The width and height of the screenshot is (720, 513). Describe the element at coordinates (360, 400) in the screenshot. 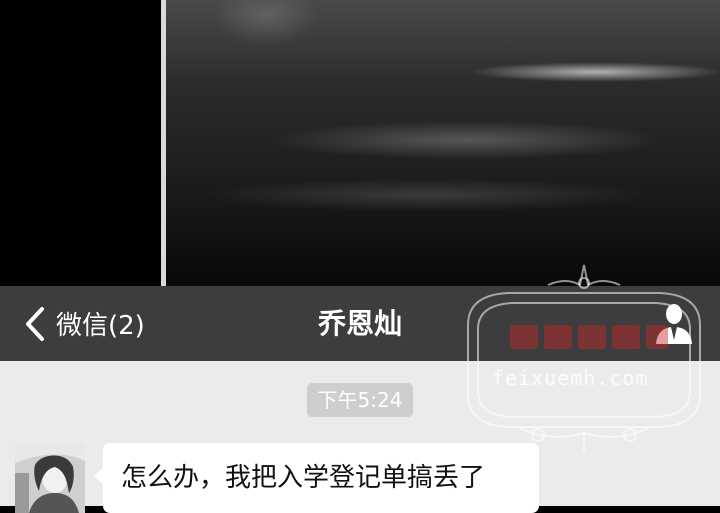

I see `message-timestamp: 下午5:24` at that location.